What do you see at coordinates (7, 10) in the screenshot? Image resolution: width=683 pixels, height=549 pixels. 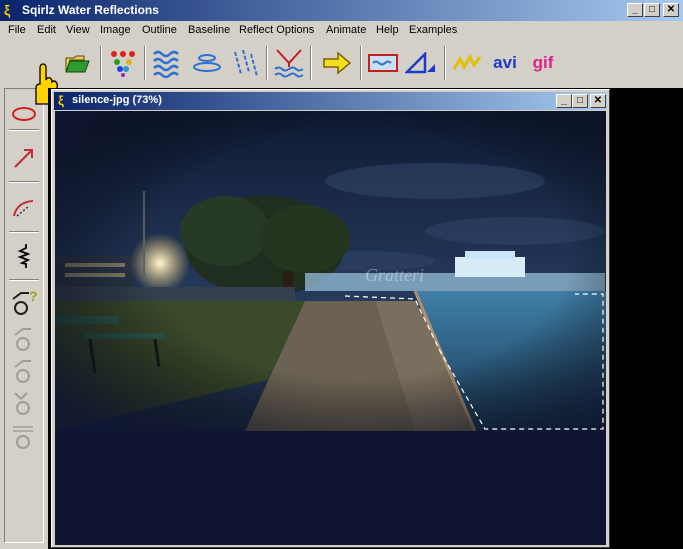 I see `app-logo-icon: ξ` at bounding box center [7, 10].